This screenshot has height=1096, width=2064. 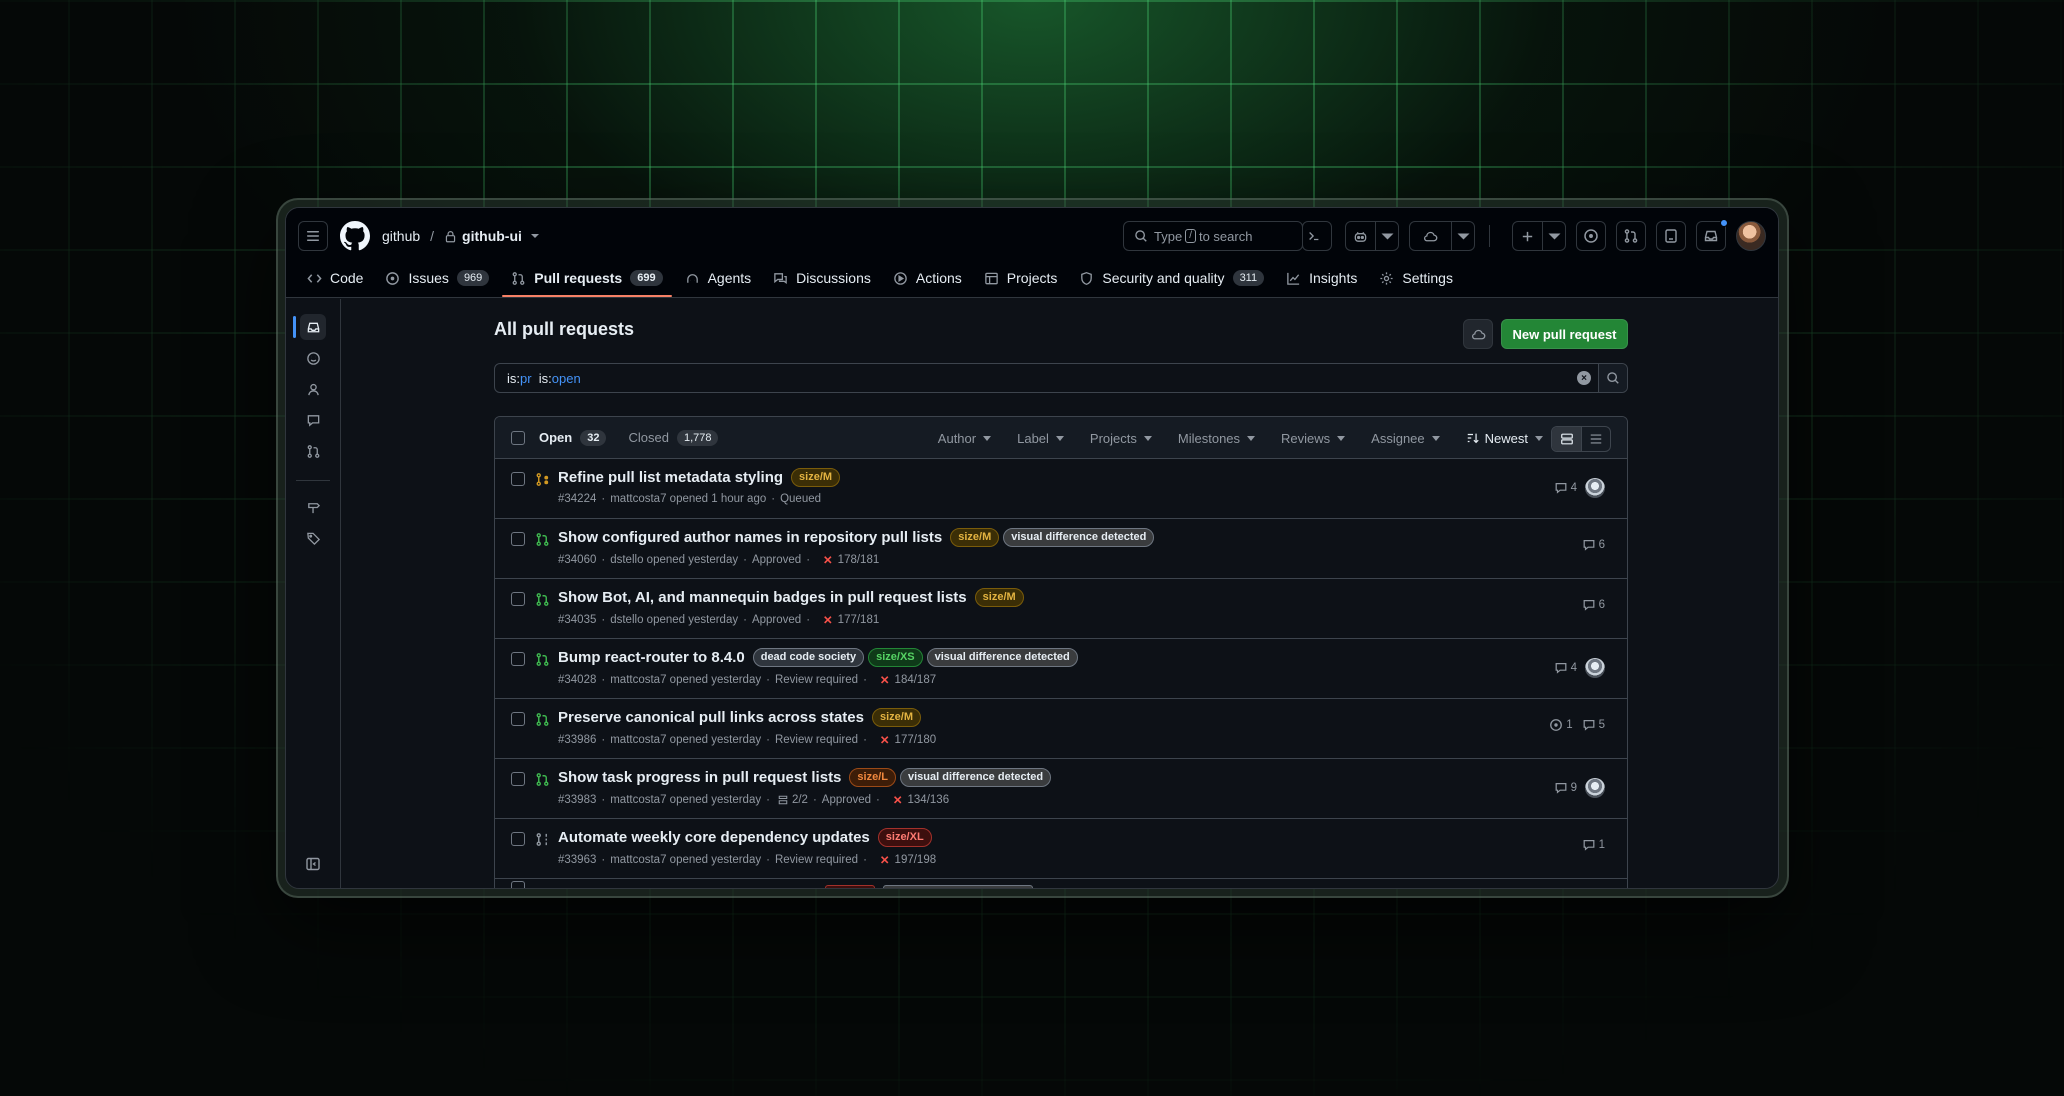 I want to click on pr-number: #34060, so click(x=577, y=560).